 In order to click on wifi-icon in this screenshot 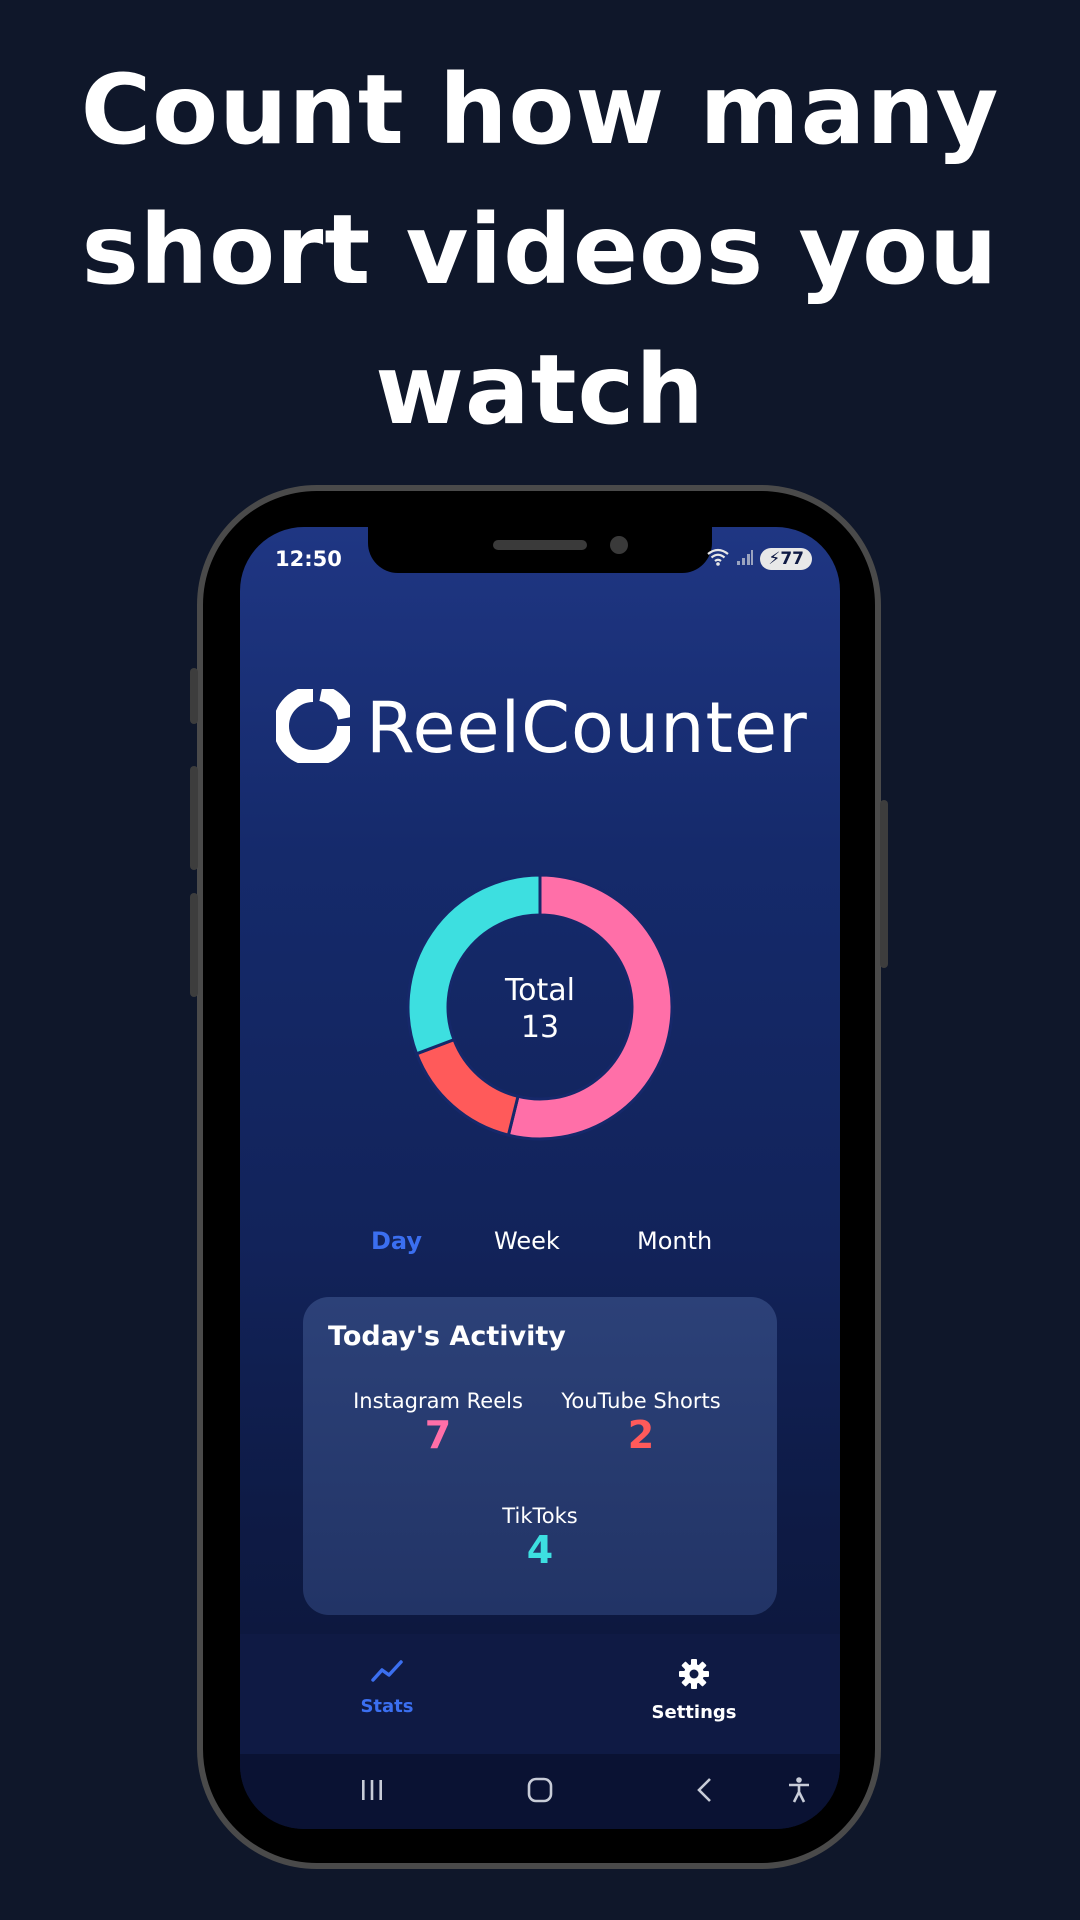, I will do `click(718, 559)`.